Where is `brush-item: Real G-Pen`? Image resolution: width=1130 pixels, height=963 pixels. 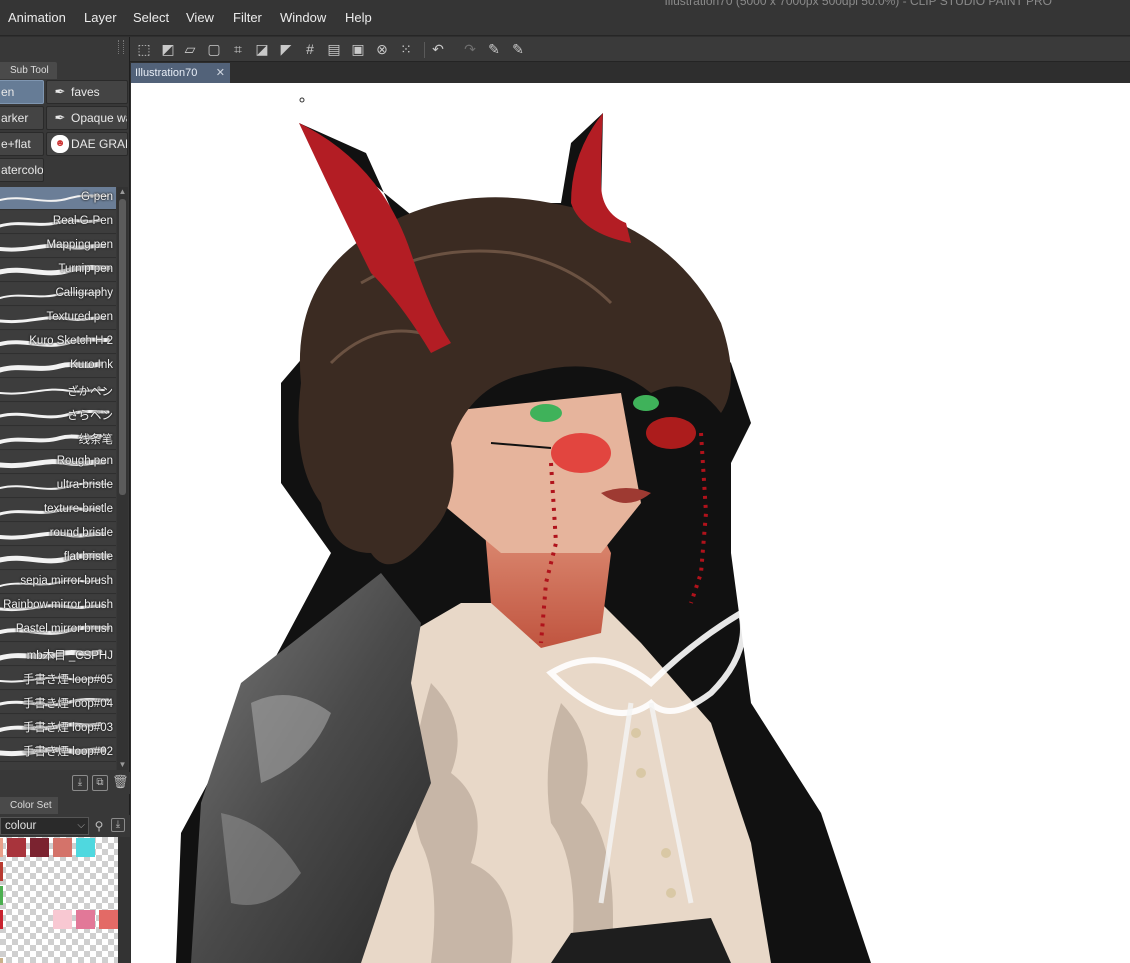
brush-item: Real G-Pen is located at coordinates (58, 222).